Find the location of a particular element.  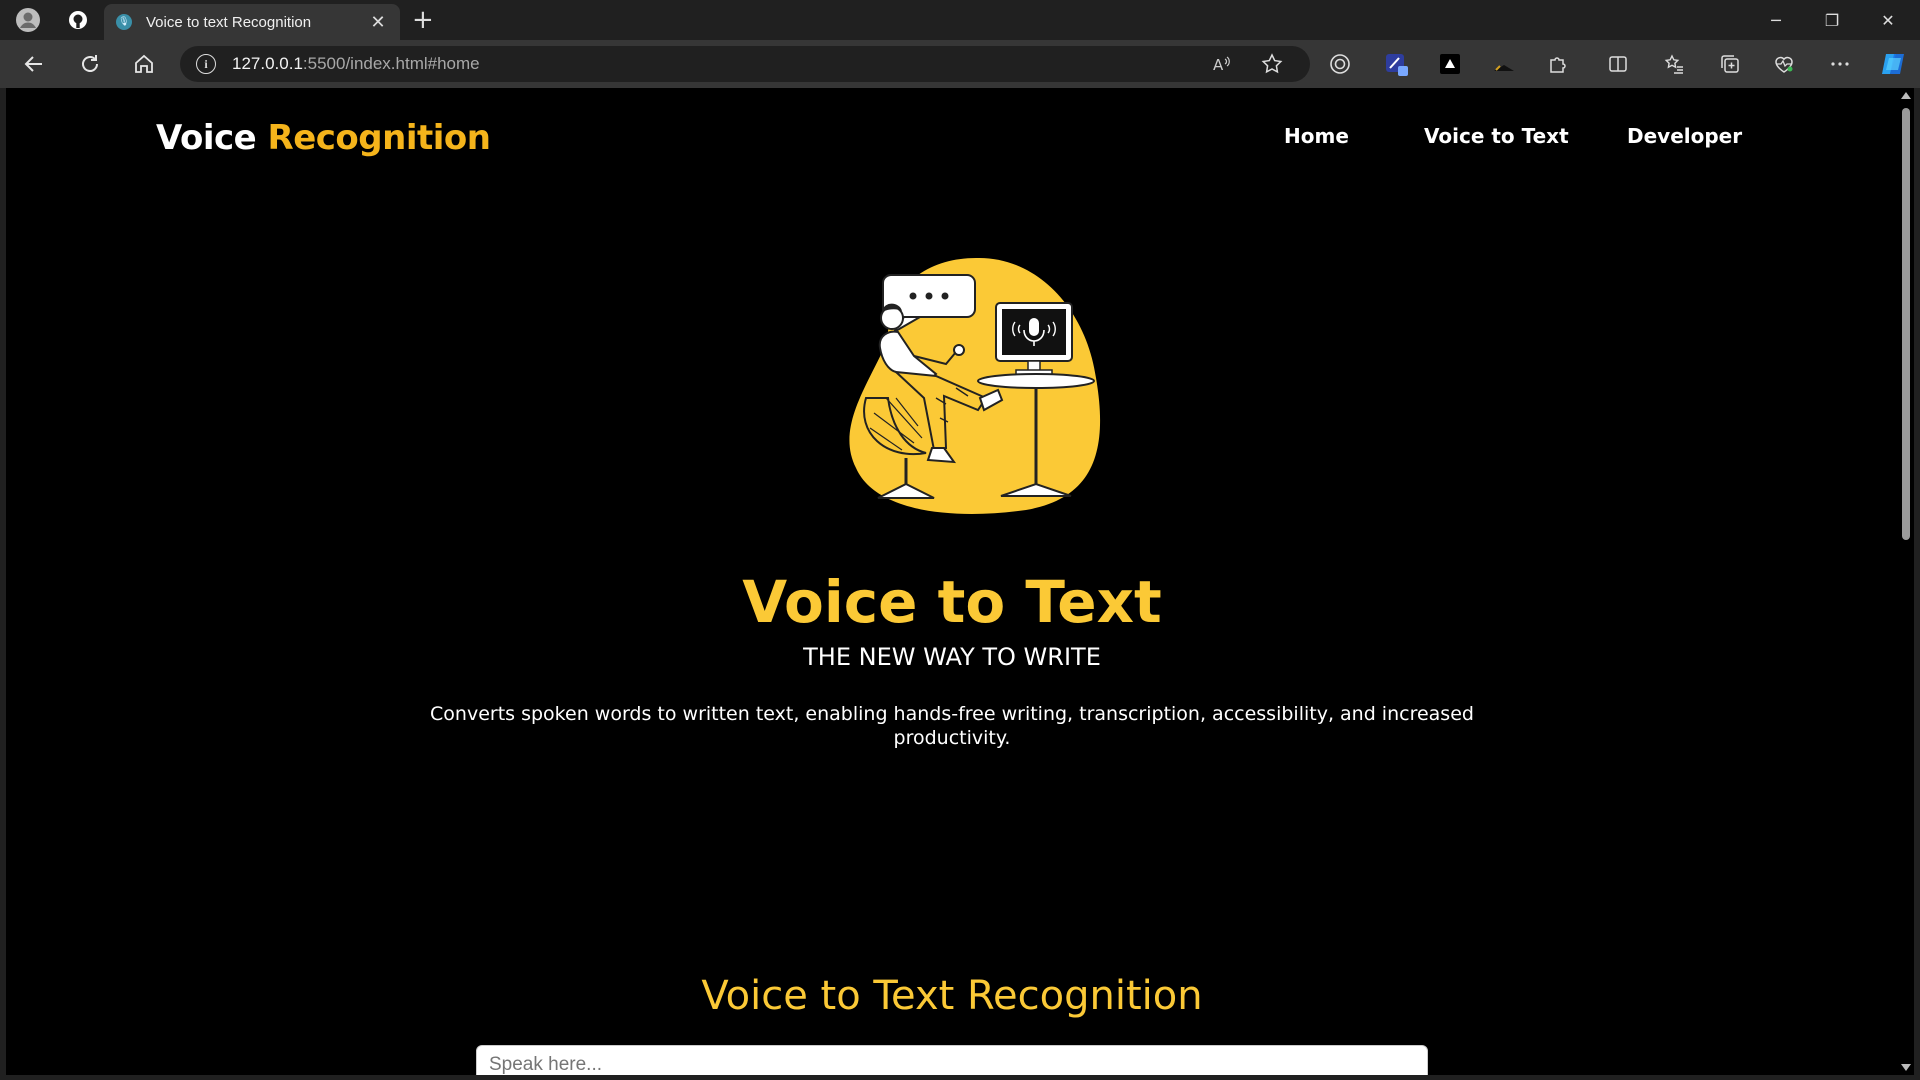

hero-illustration is located at coordinates (975, 385).